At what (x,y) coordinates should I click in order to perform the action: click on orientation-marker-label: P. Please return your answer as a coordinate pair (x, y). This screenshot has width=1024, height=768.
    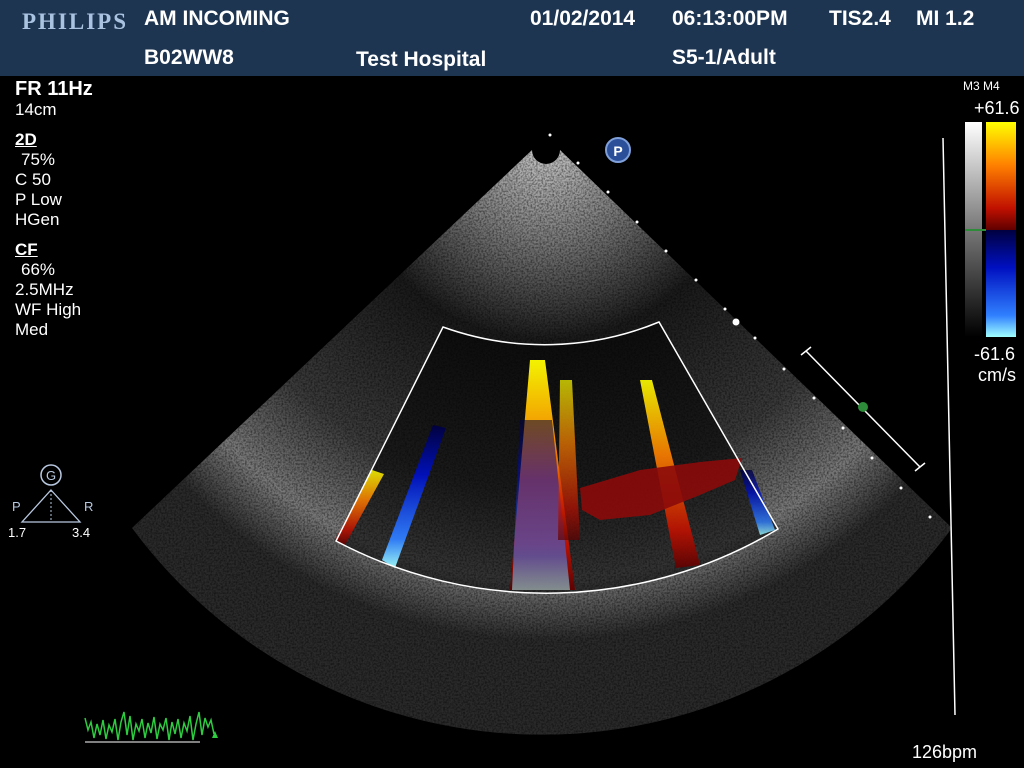
    Looking at the image, I should click on (617, 151).